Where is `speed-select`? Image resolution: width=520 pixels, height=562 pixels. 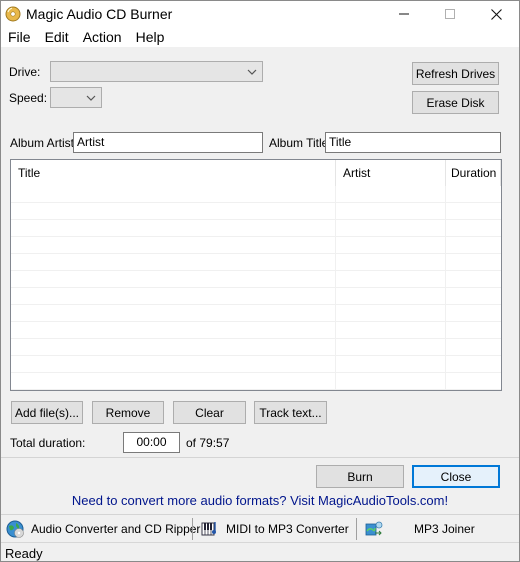 speed-select is located at coordinates (76, 97).